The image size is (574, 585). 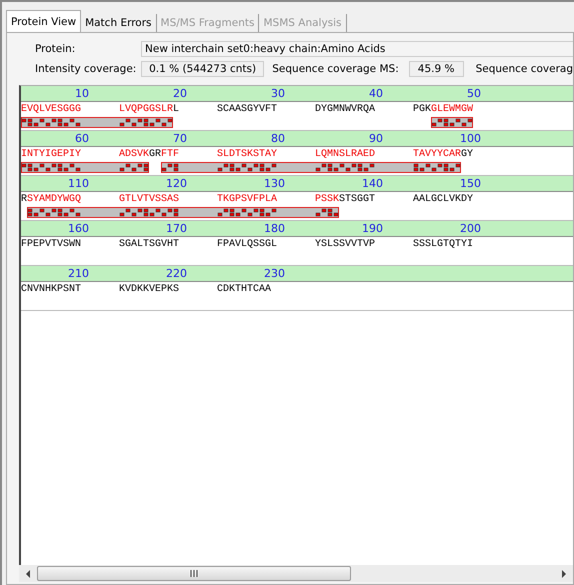 I want to click on sequence-text: SLDTSKSTAY, so click(x=247, y=155).